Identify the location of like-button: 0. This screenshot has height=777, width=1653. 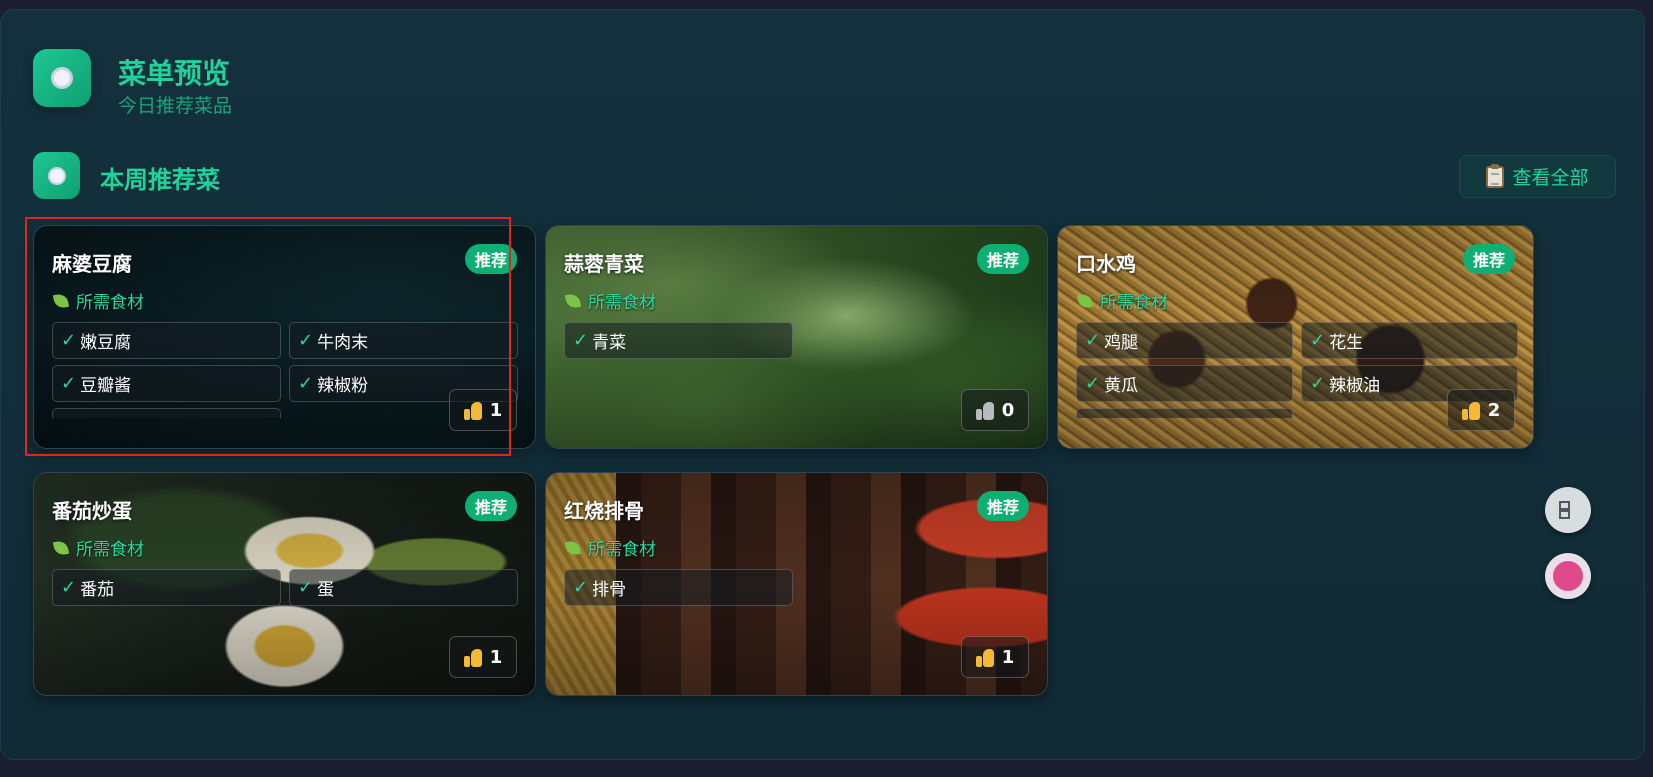
(995, 410).